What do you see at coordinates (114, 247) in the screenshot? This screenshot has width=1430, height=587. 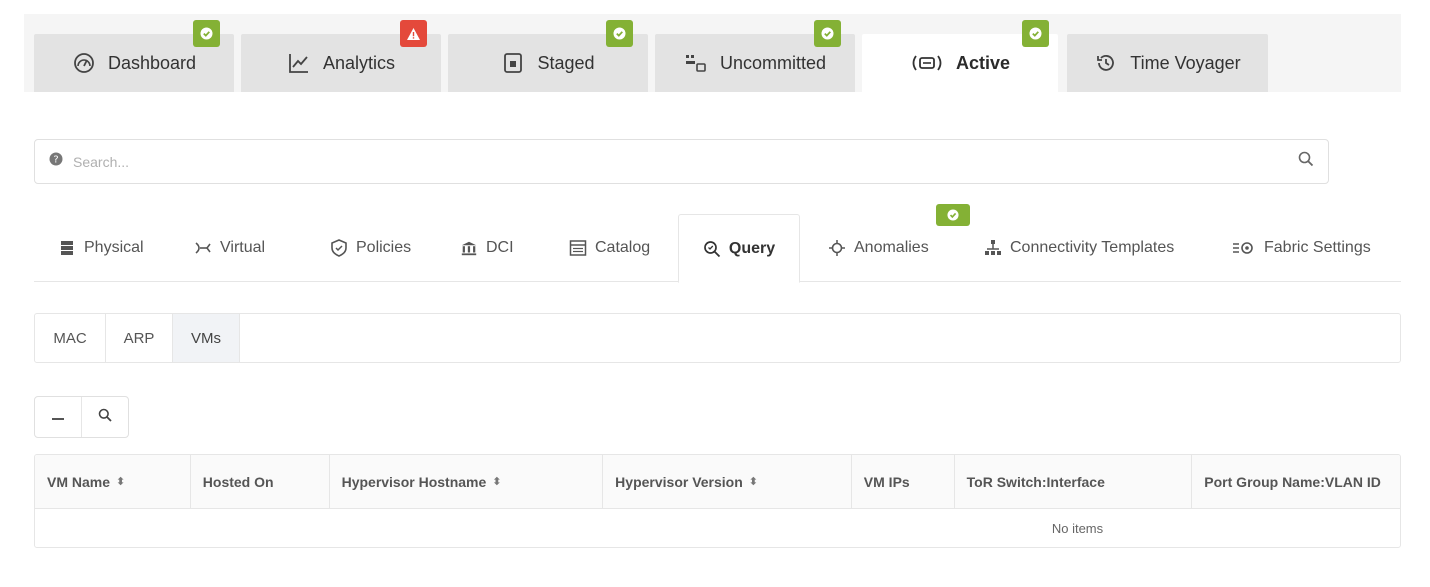 I see `tab-label: Physical` at bounding box center [114, 247].